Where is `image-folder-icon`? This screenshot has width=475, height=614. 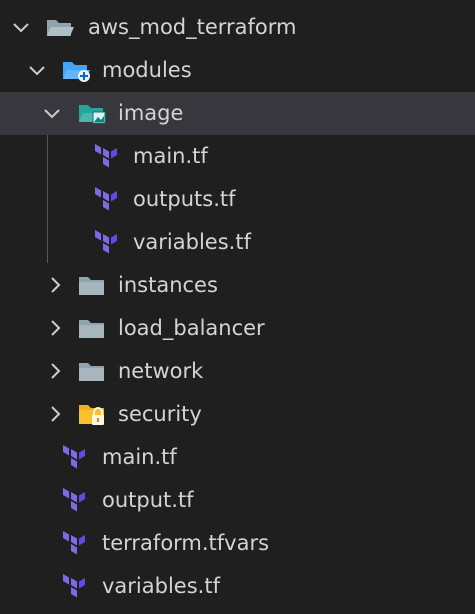 image-folder-icon is located at coordinates (92, 113).